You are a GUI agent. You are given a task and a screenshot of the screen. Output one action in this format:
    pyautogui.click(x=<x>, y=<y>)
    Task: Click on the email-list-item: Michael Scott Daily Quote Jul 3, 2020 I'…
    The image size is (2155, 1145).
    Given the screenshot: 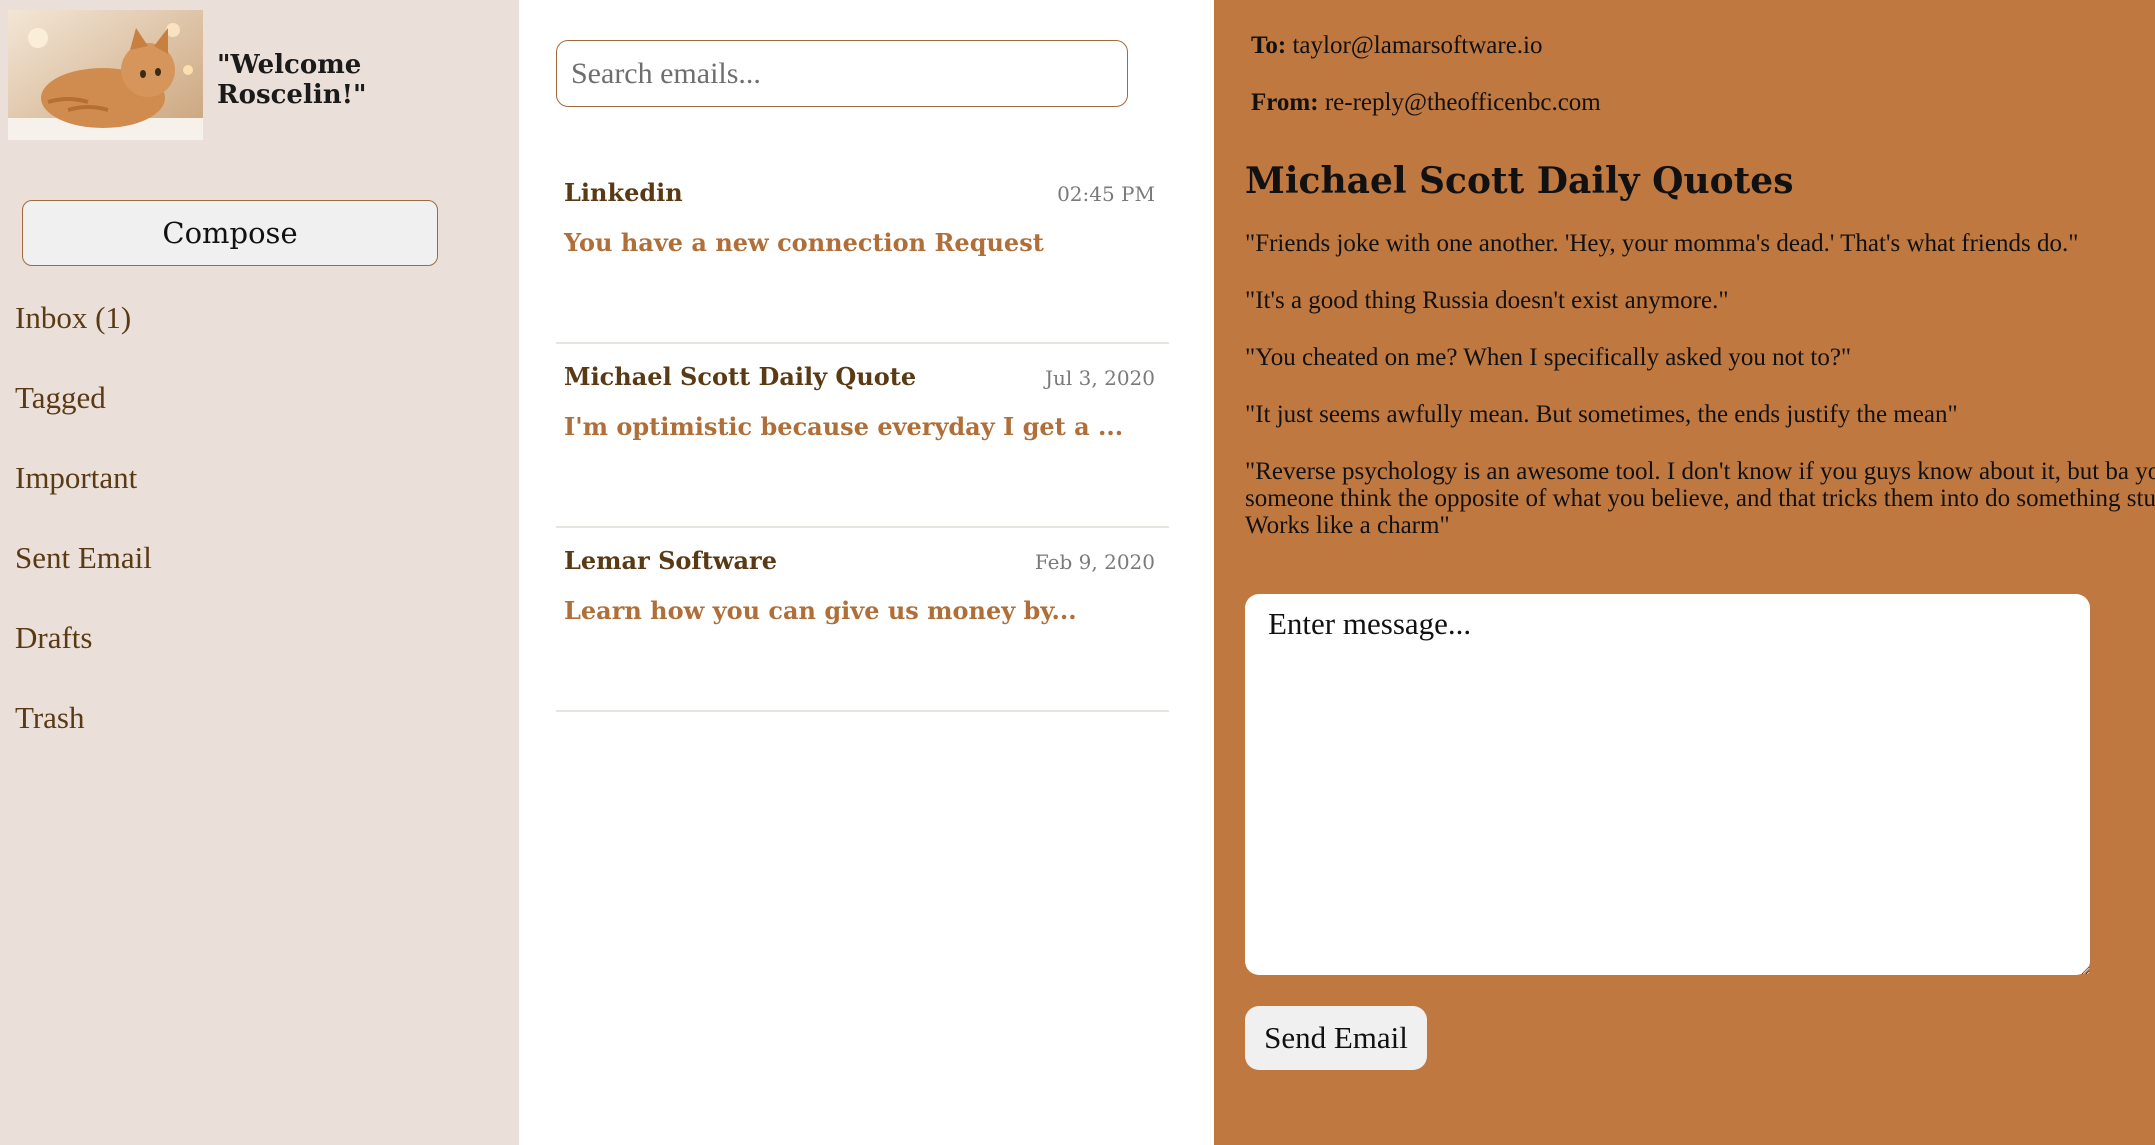 What is the action you would take?
    pyautogui.click(x=862, y=436)
    